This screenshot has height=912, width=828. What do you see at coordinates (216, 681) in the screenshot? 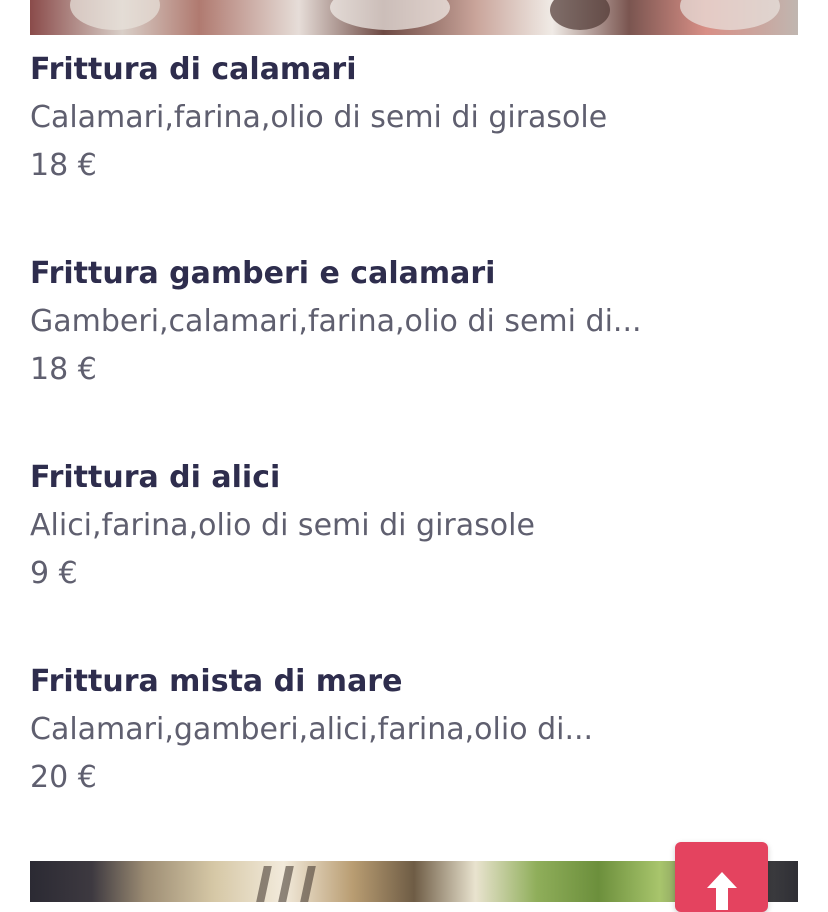
I see `menu-item-name: Frittura mista di mare` at bounding box center [216, 681].